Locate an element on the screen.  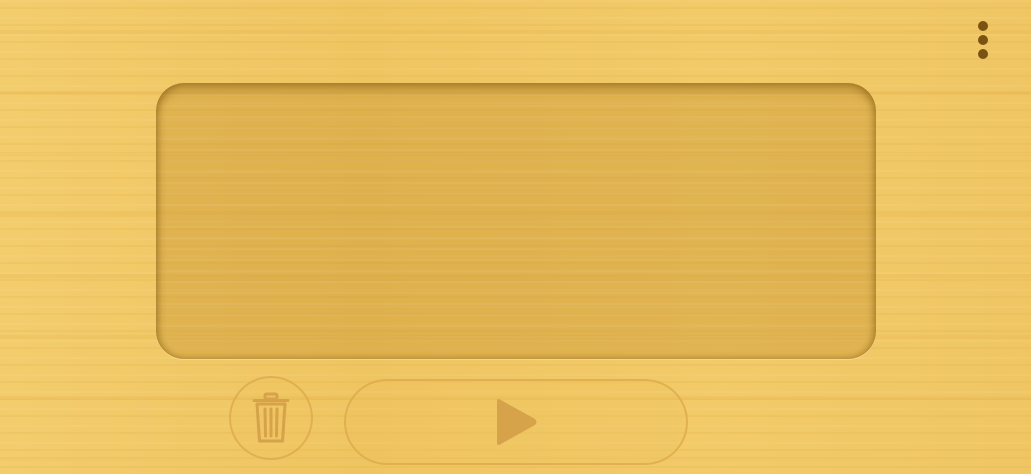
play-button is located at coordinates (516, 422).